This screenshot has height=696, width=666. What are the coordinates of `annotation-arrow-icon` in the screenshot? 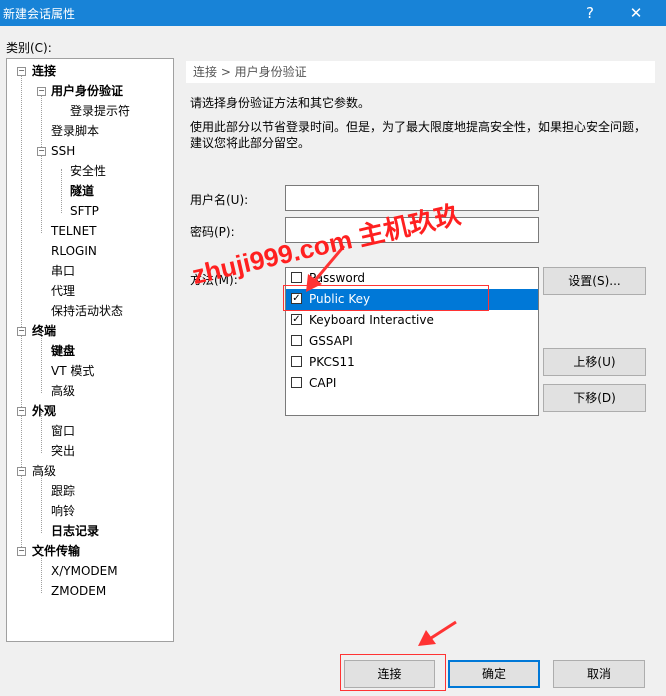 It's located at (437, 633).